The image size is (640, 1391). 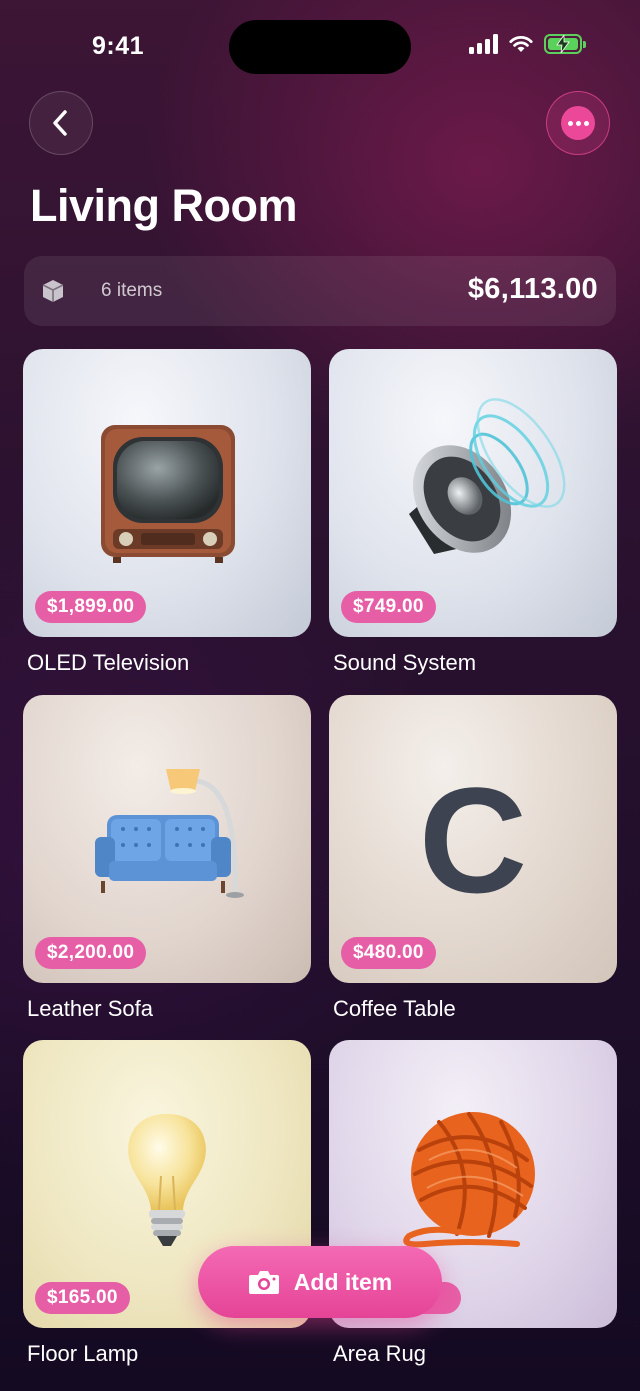 I want to click on price-badge: $480.00, so click(x=388, y=953).